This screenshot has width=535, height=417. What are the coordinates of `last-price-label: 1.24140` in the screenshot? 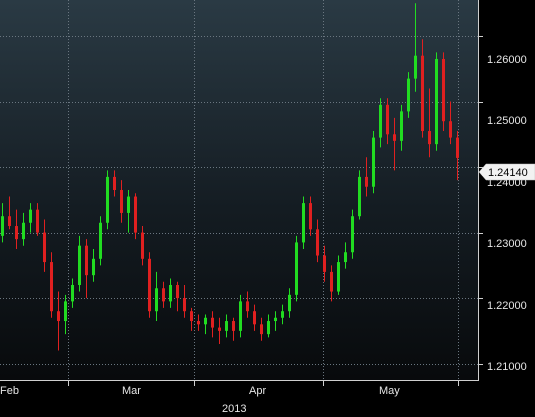 It's located at (508, 173).